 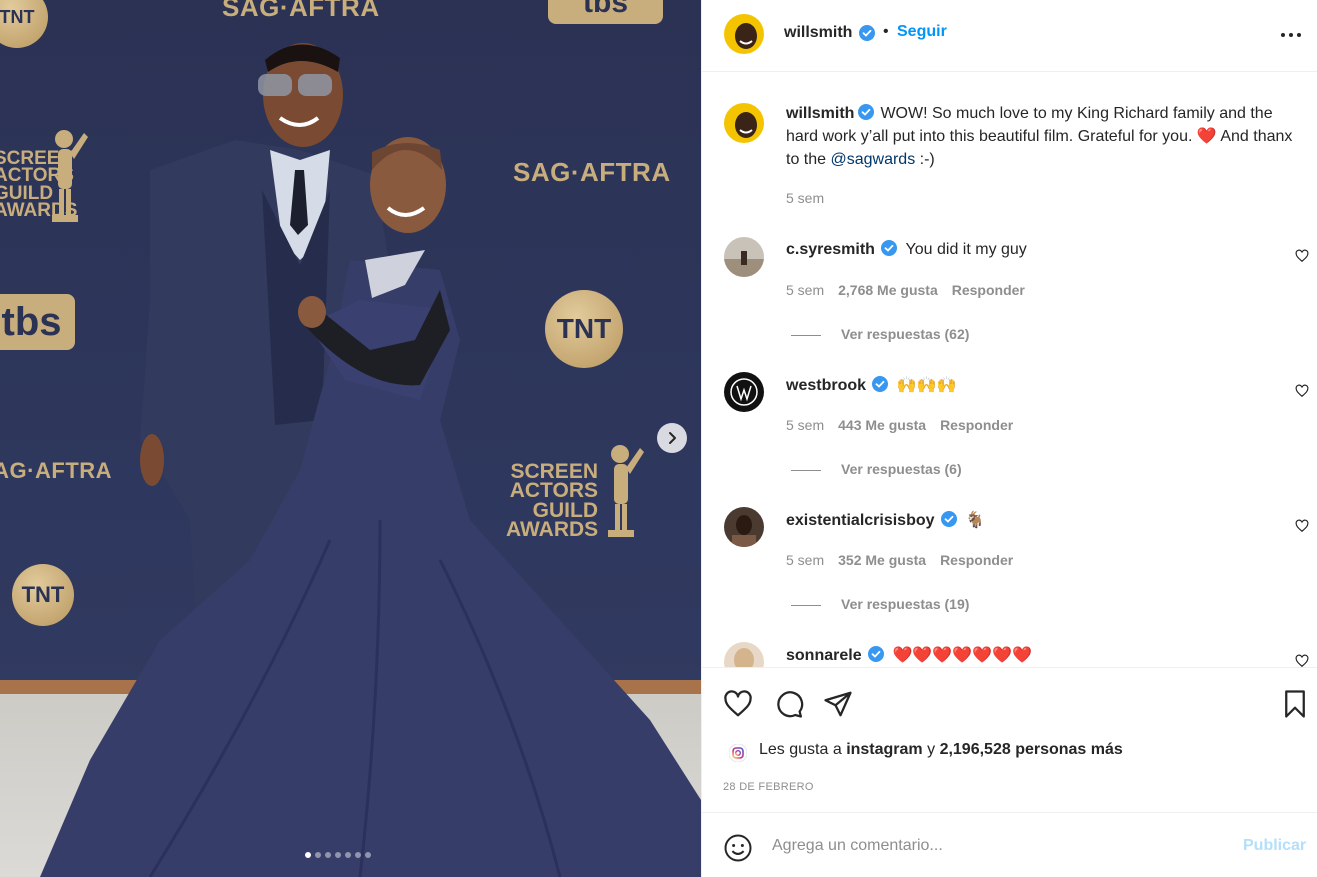 I want to click on view-replies-button: Ver respuestas (6), so click(x=876, y=469).